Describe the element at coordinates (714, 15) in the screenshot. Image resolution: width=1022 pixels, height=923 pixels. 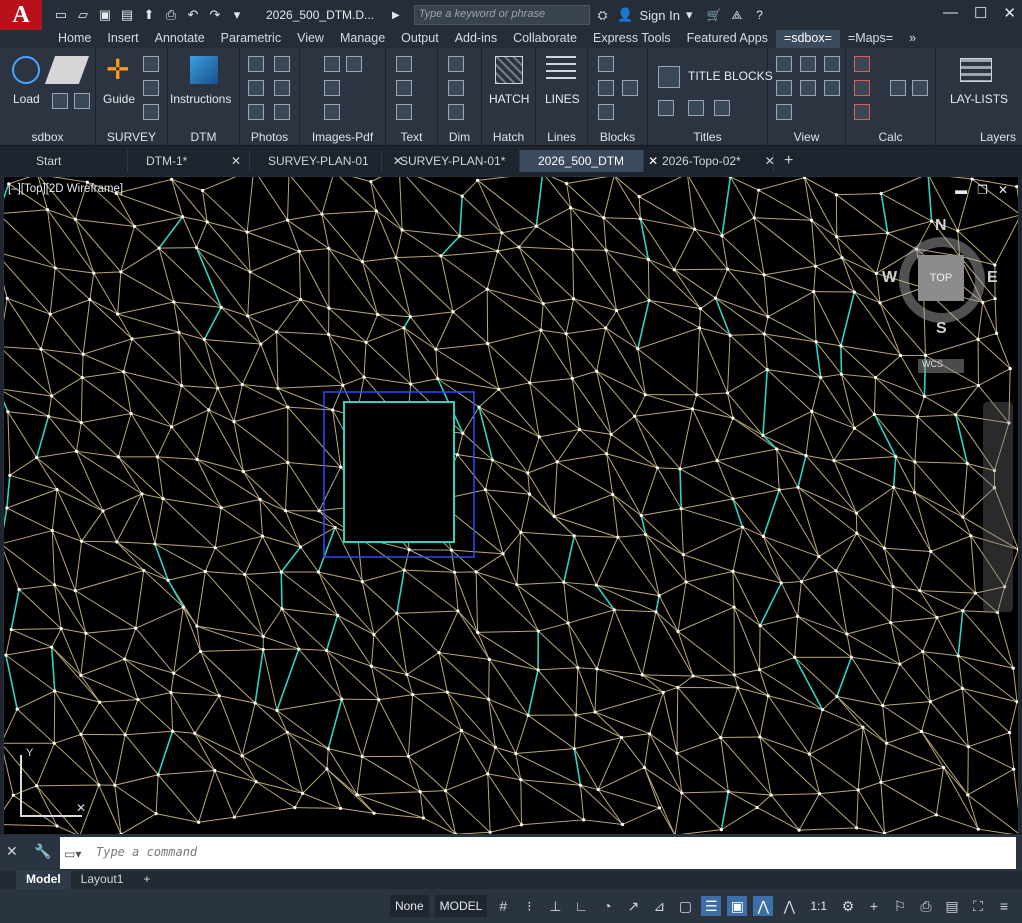
I see `cart-icon: 🛒` at that location.